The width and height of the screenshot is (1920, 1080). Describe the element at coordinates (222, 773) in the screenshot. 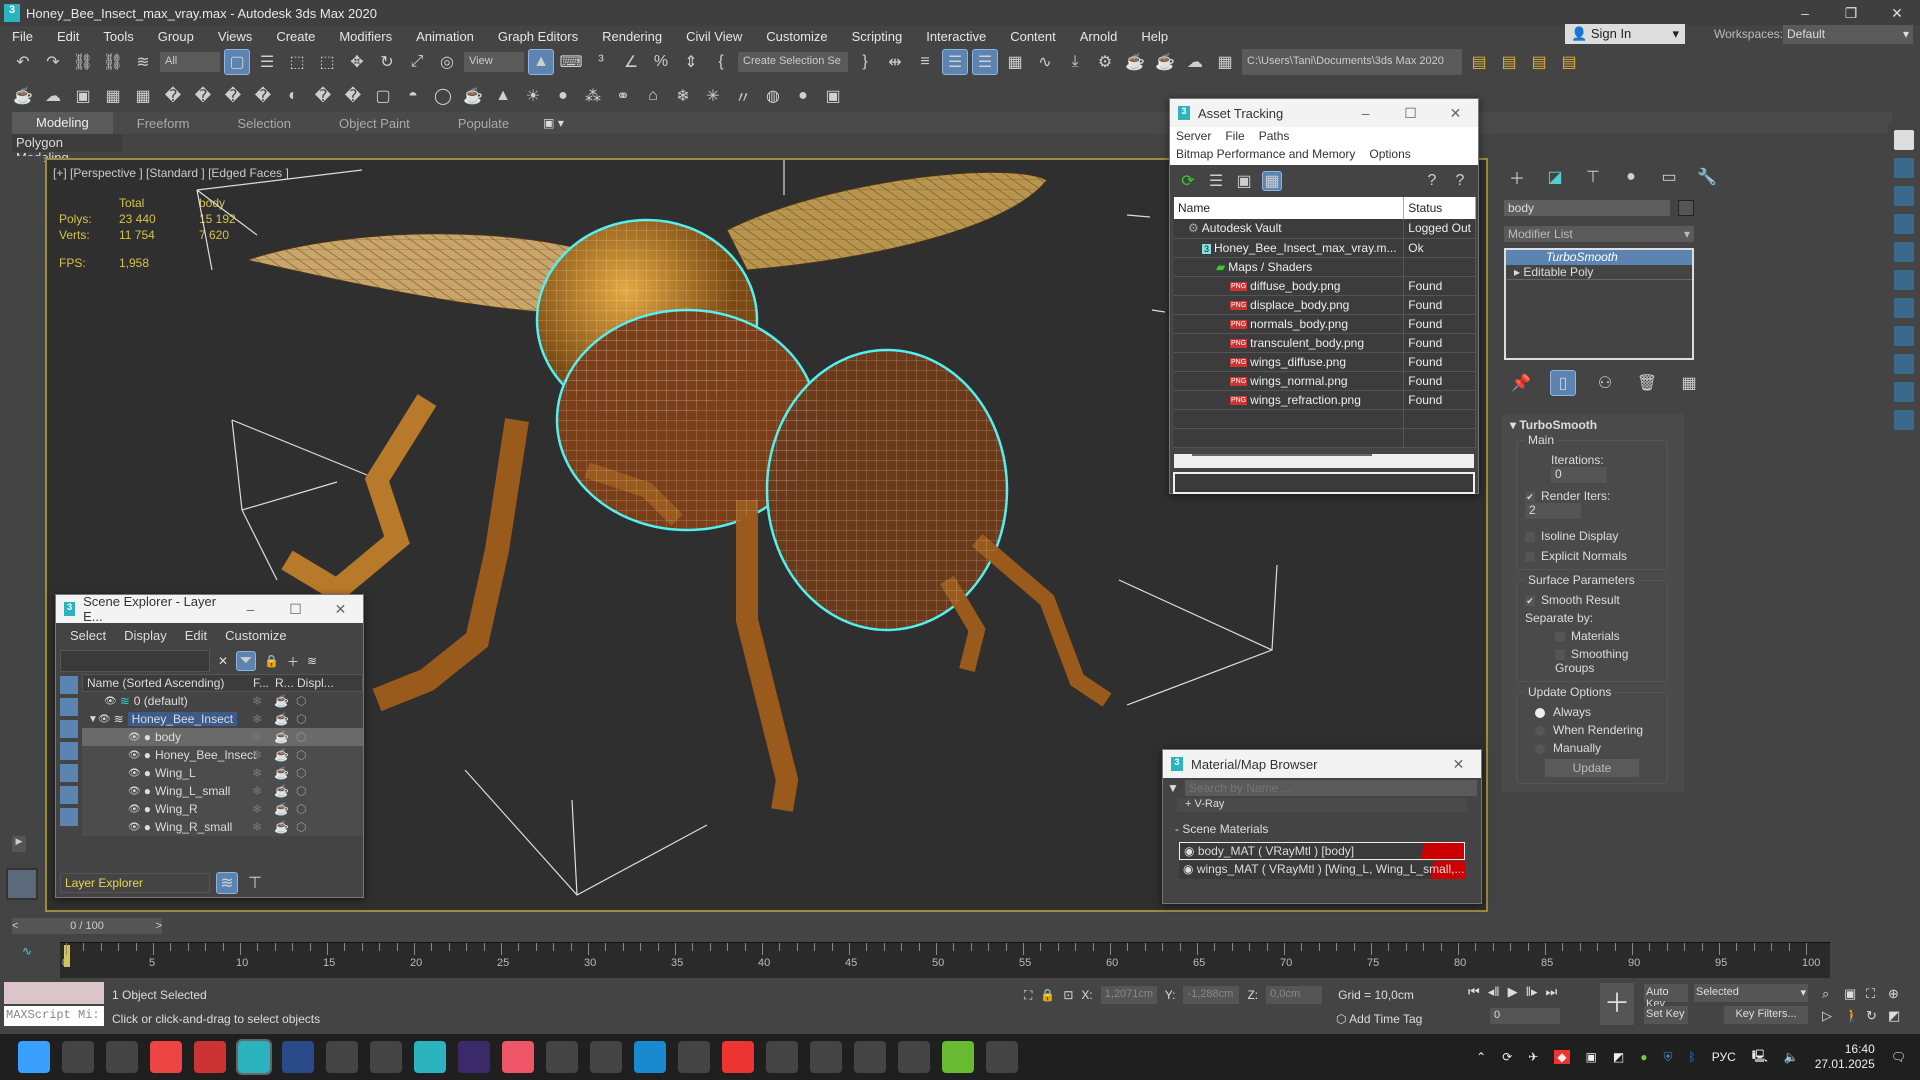

I see `scene-row: 👁 ● Wing_L ❄ ☕ ⬡` at that location.